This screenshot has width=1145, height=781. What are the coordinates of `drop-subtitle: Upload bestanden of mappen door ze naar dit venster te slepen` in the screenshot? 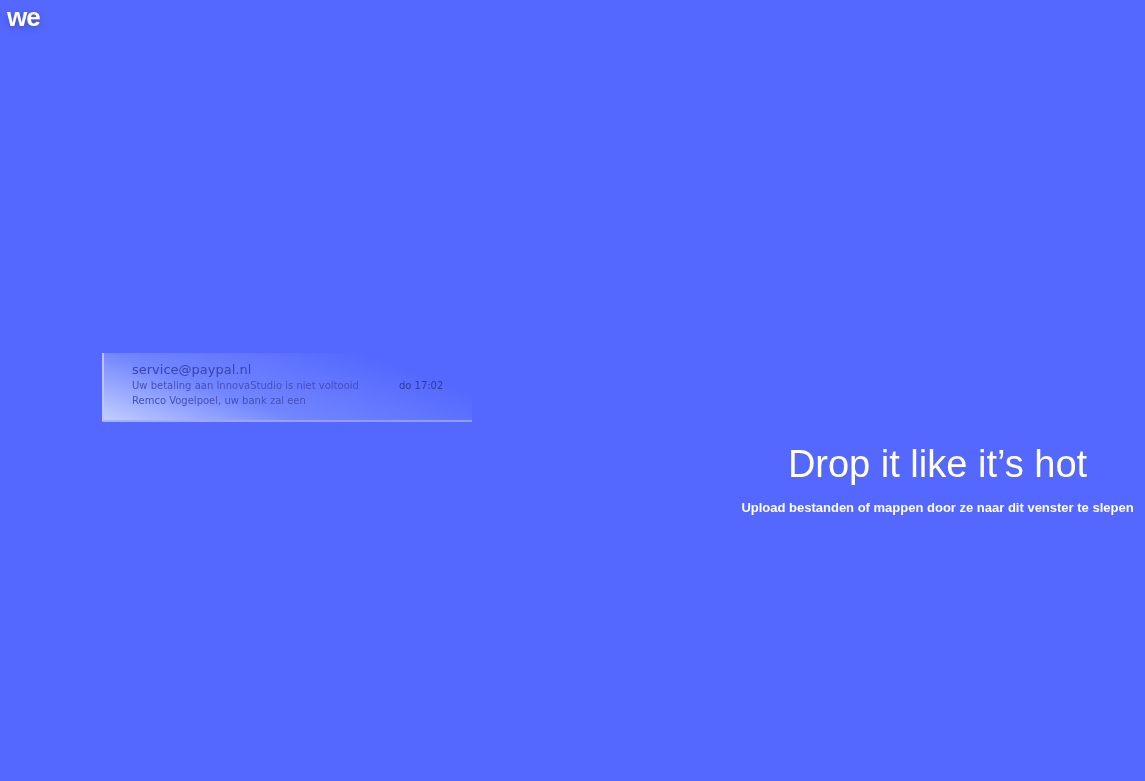 It's located at (937, 507).